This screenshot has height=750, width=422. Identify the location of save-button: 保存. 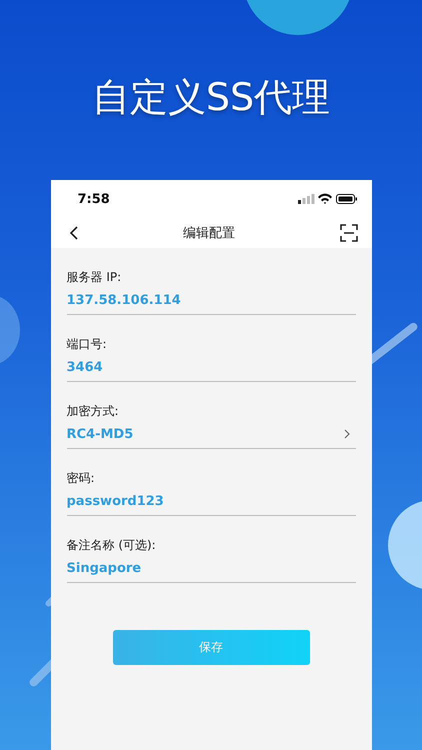
(211, 647).